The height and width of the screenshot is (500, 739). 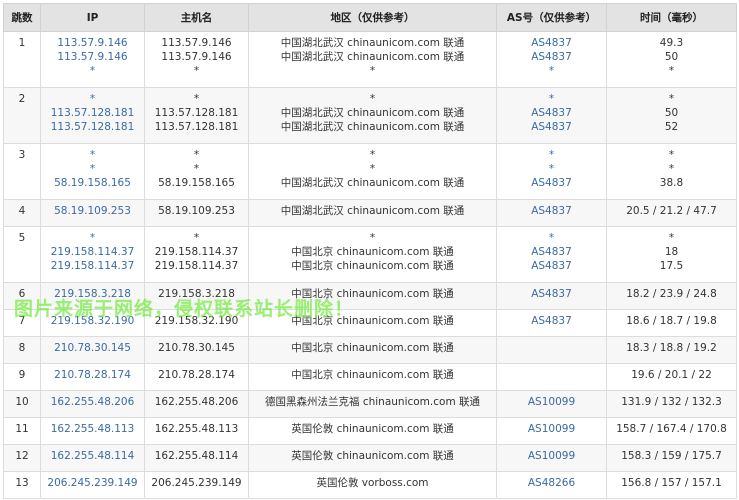 What do you see at coordinates (671, 294) in the screenshot?
I see `latency-value: 18.2 / 23.9 / 24.8` at bounding box center [671, 294].